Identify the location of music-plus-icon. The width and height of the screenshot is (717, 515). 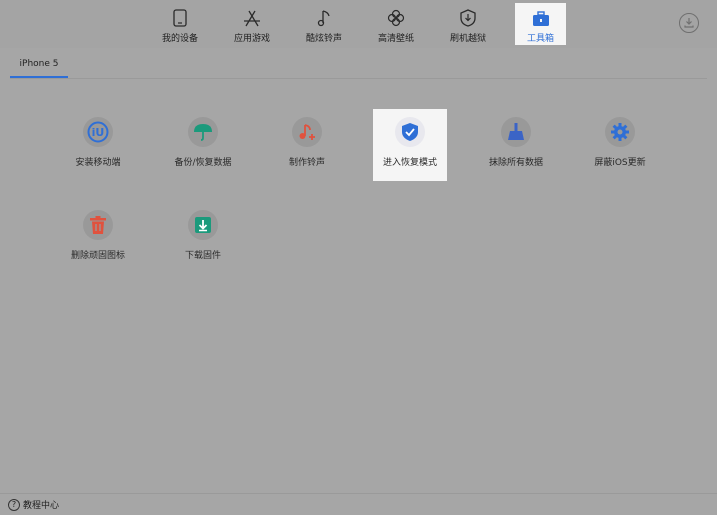
(307, 132).